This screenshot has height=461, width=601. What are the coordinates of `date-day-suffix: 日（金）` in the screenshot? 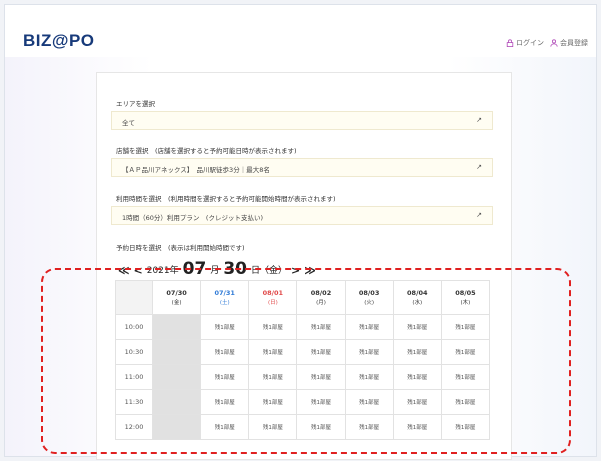 It's located at (269, 271).